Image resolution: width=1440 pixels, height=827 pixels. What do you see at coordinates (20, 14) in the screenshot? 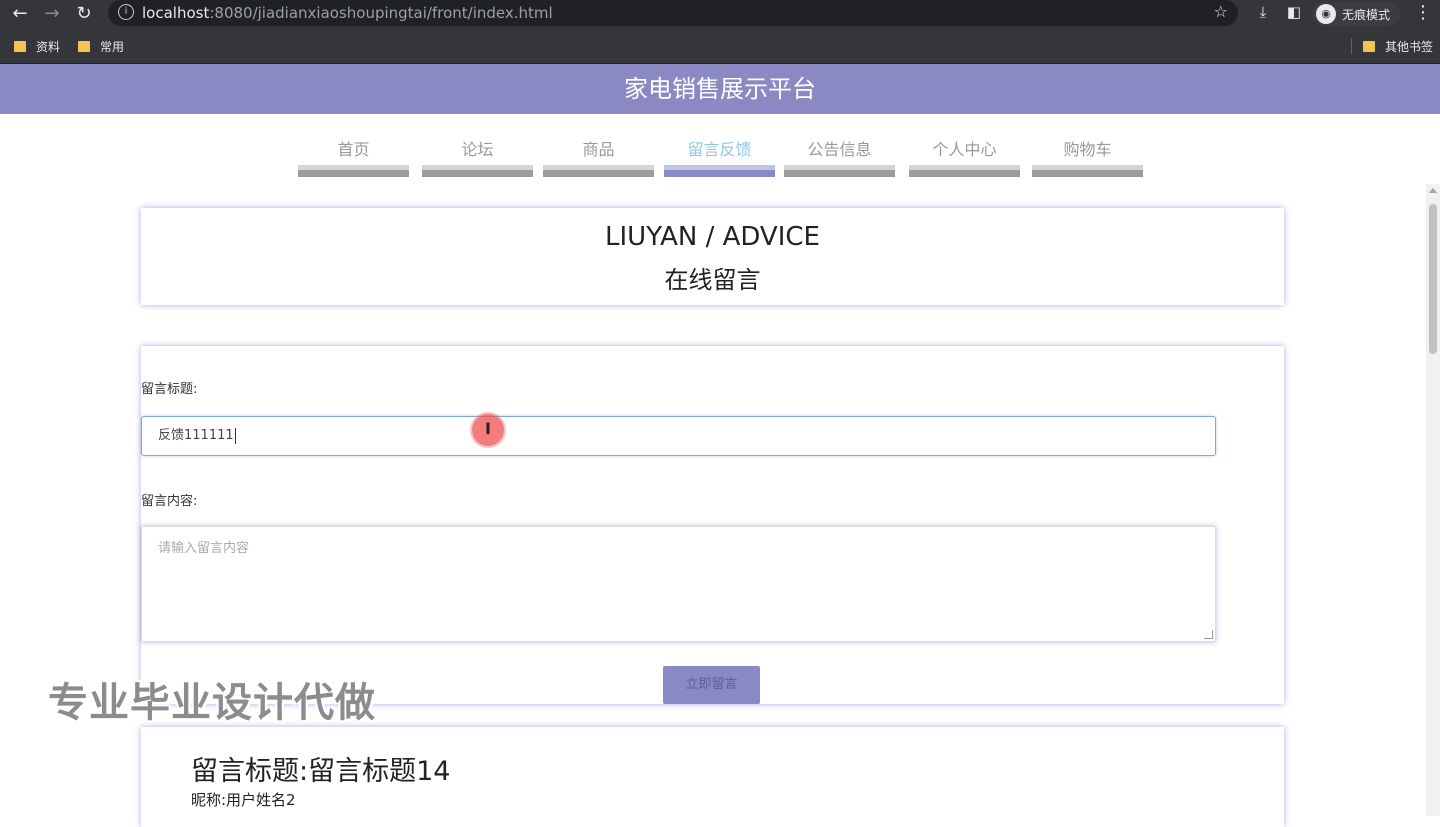
I see `back-icon: ←` at bounding box center [20, 14].